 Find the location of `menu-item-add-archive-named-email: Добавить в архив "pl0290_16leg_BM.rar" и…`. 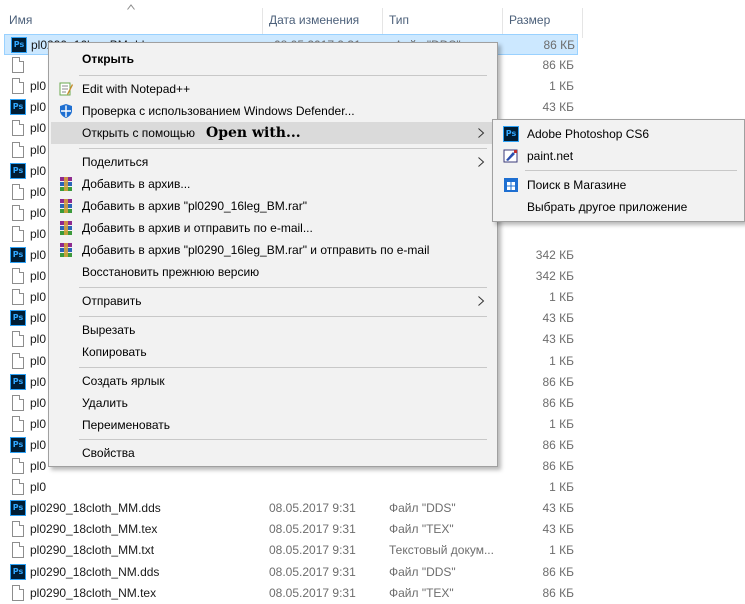

menu-item-add-archive-named-email: Добавить в архив "pl0290_16leg_BM.rar" и… is located at coordinates (273, 250).